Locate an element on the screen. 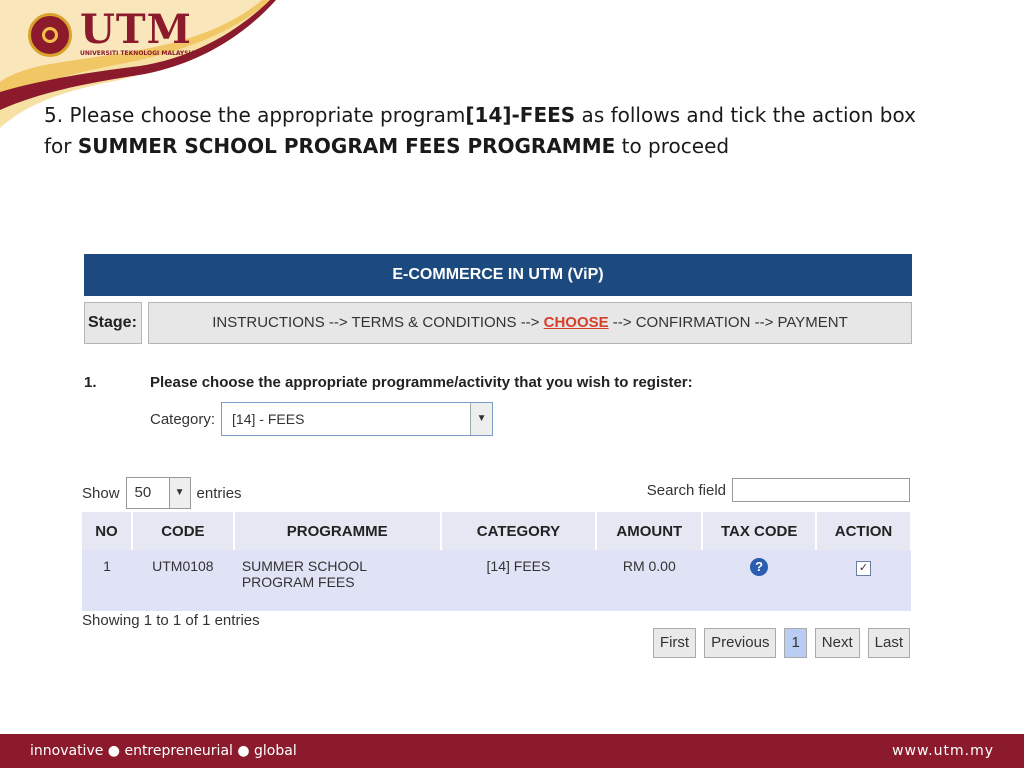 The width and height of the screenshot is (1024, 768). next-button: Next is located at coordinates (837, 643).